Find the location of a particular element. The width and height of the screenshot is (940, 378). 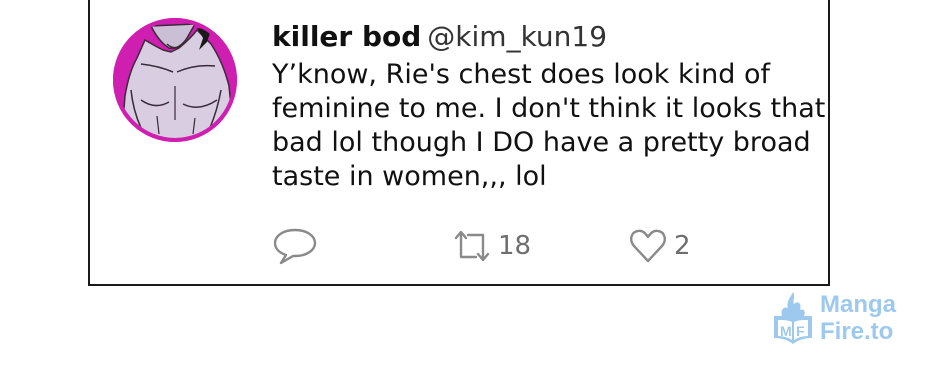

tweet-author: killer bod @kim_kun19 is located at coordinates (439, 39).